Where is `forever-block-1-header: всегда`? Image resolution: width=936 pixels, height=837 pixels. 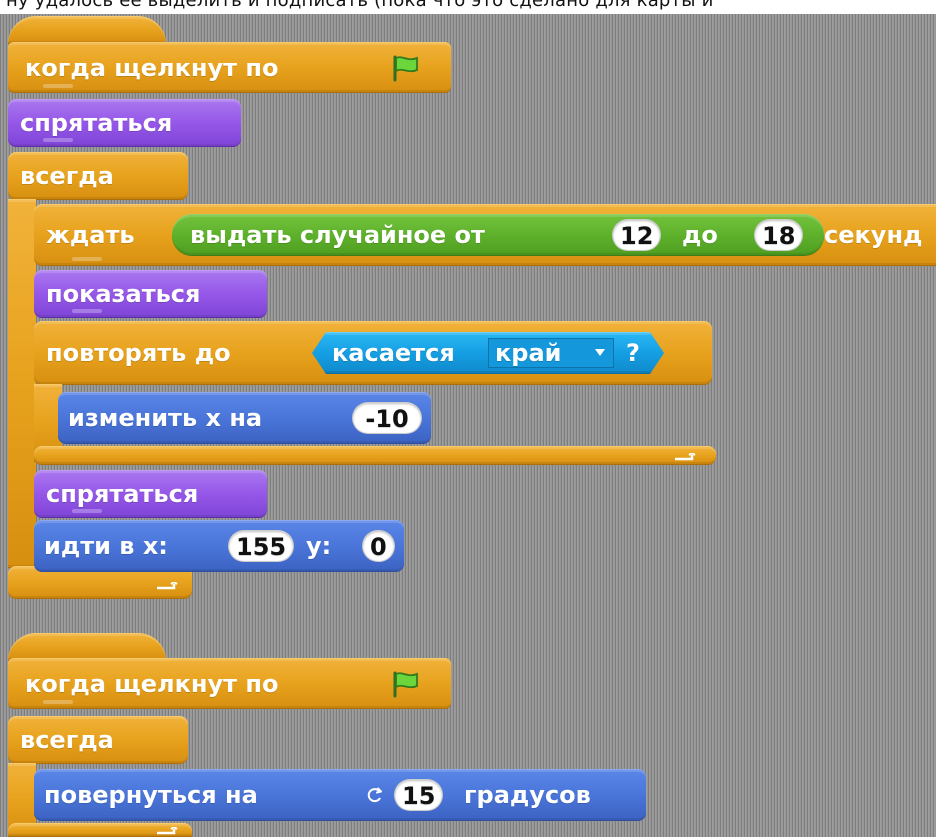 forever-block-1-header: всегда is located at coordinates (98, 176).